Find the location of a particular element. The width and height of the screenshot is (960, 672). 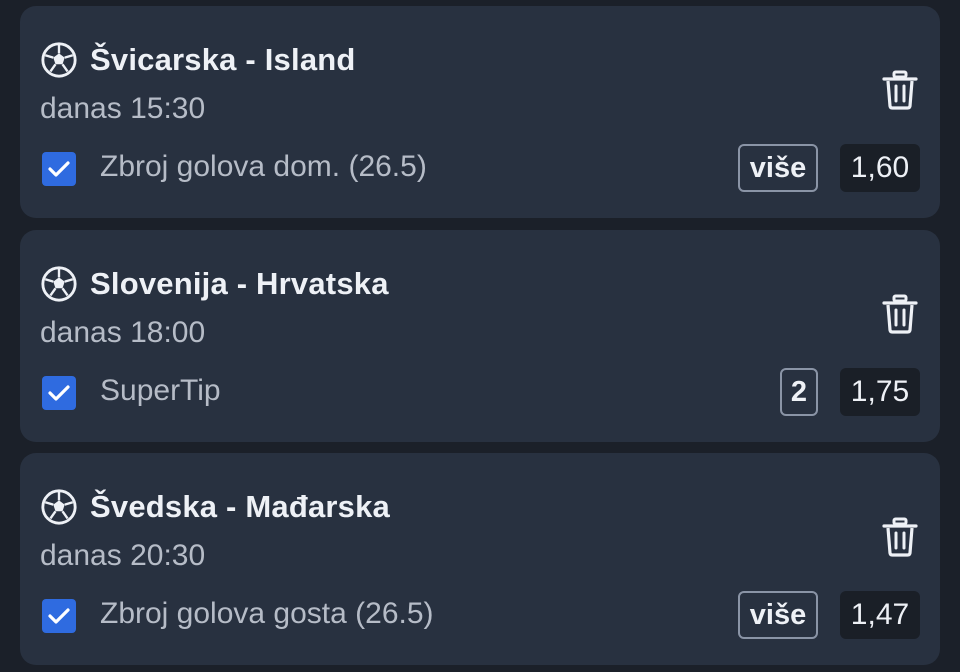

pick-badge: 2 is located at coordinates (799, 392).